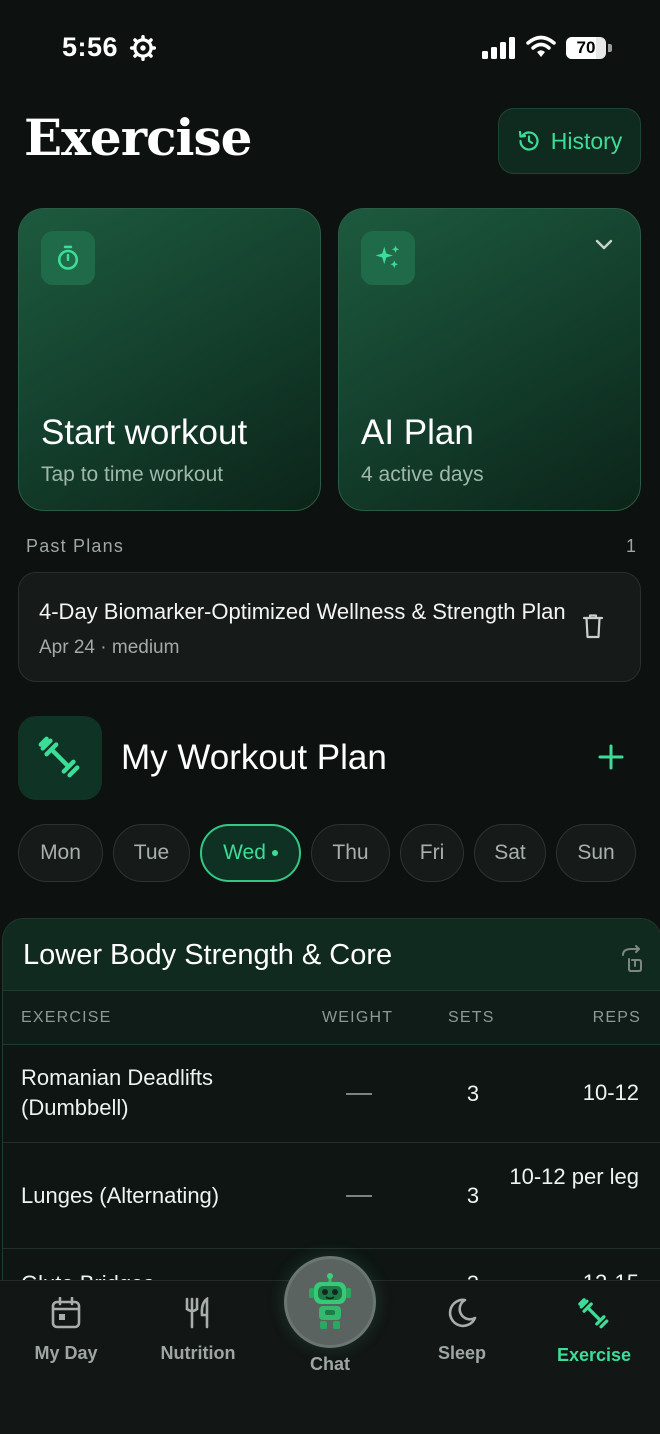 This screenshot has height=1434, width=660. Describe the element at coordinates (462, 1313) in the screenshot. I see `moon-icon` at that location.